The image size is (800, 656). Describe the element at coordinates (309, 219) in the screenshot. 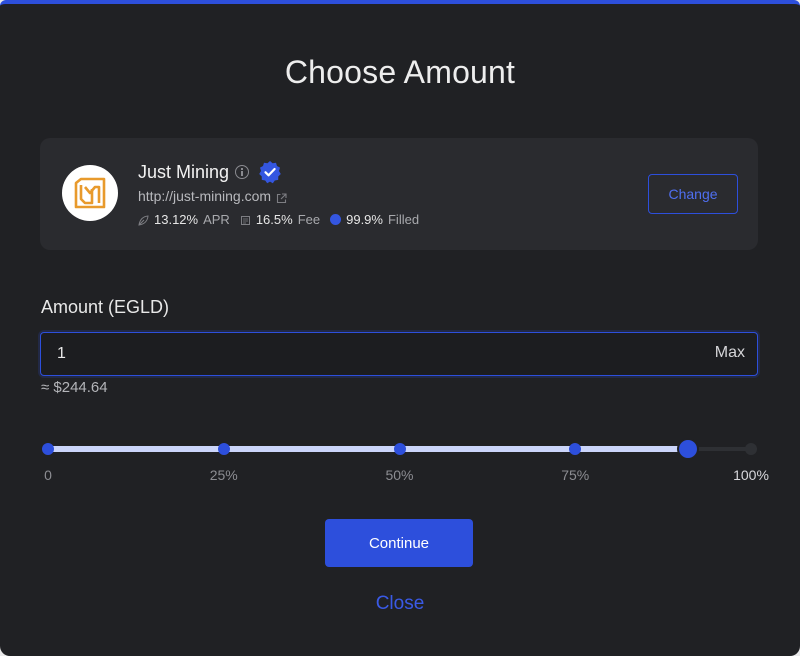

I see `fee-label: Fee` at that location.